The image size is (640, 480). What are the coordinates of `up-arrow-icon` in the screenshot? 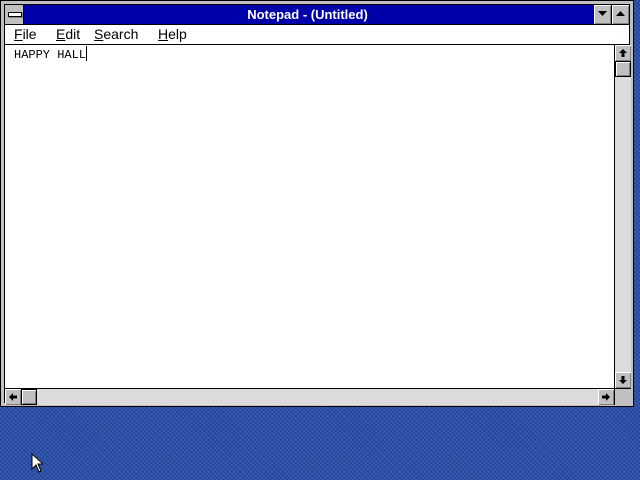 It's located at (623, 53).